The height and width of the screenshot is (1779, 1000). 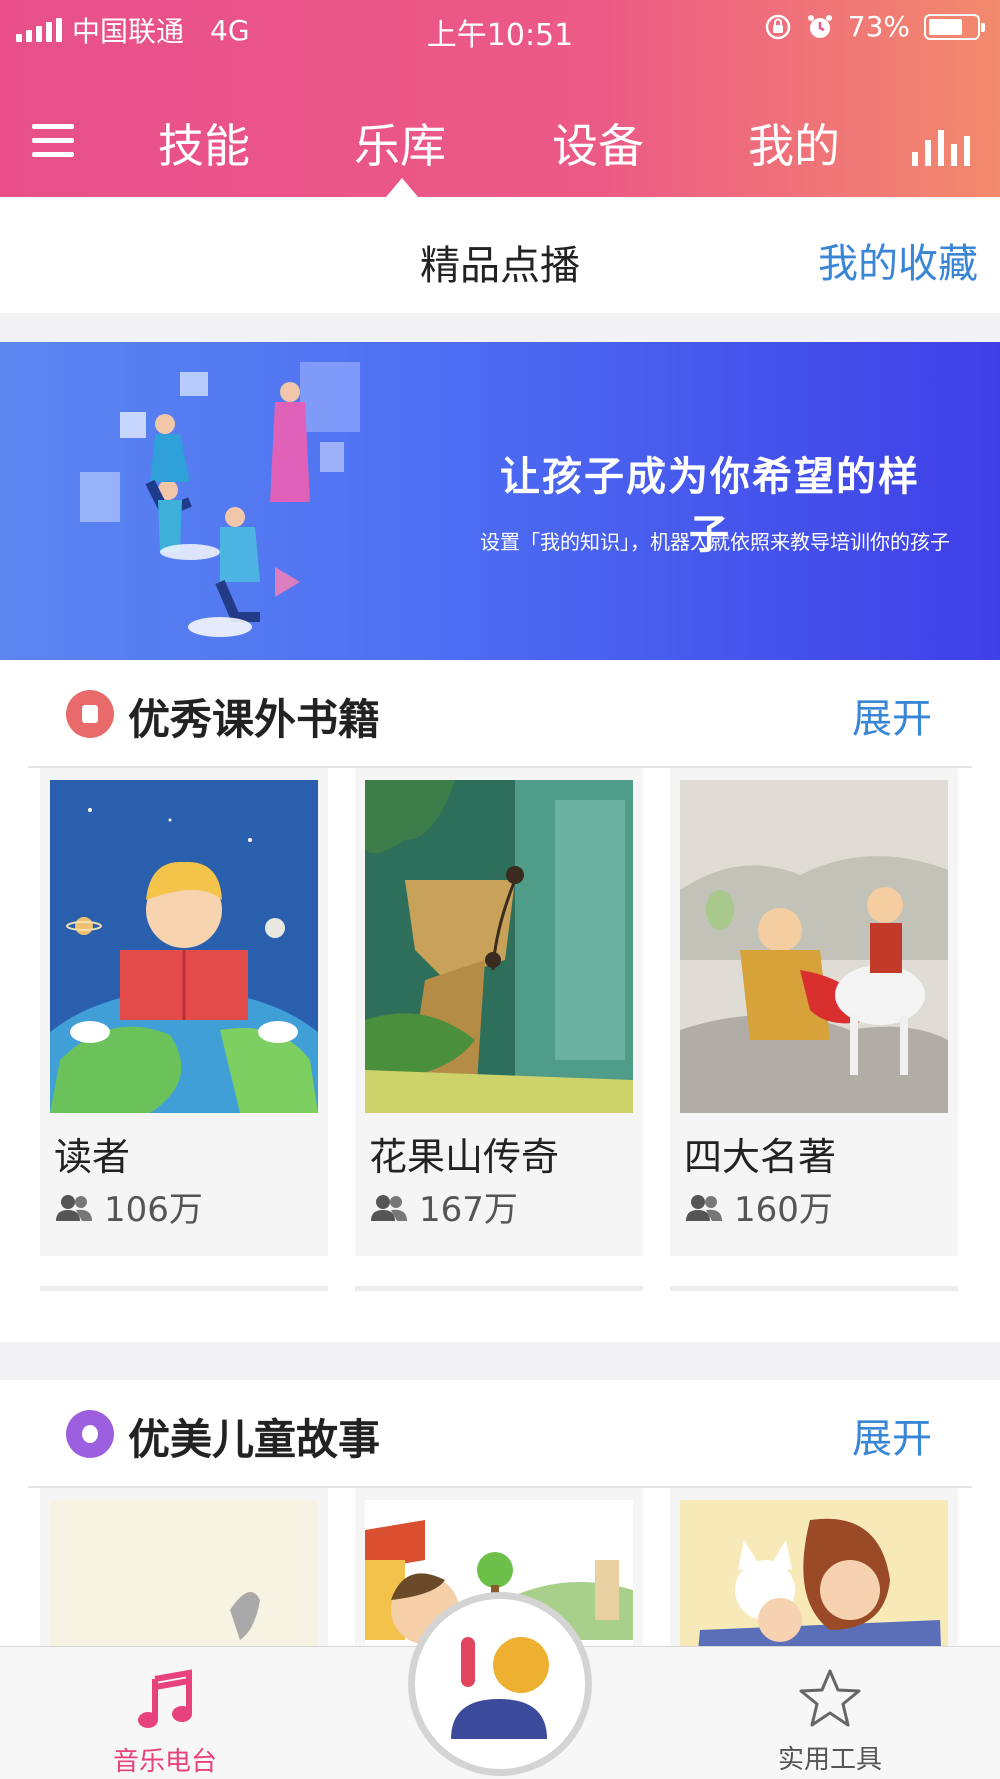 What do you see at coordinates (254, 719) in the screenshot?
I see `section-title: 优秀课外书籍` at bounding box center [254, 719].